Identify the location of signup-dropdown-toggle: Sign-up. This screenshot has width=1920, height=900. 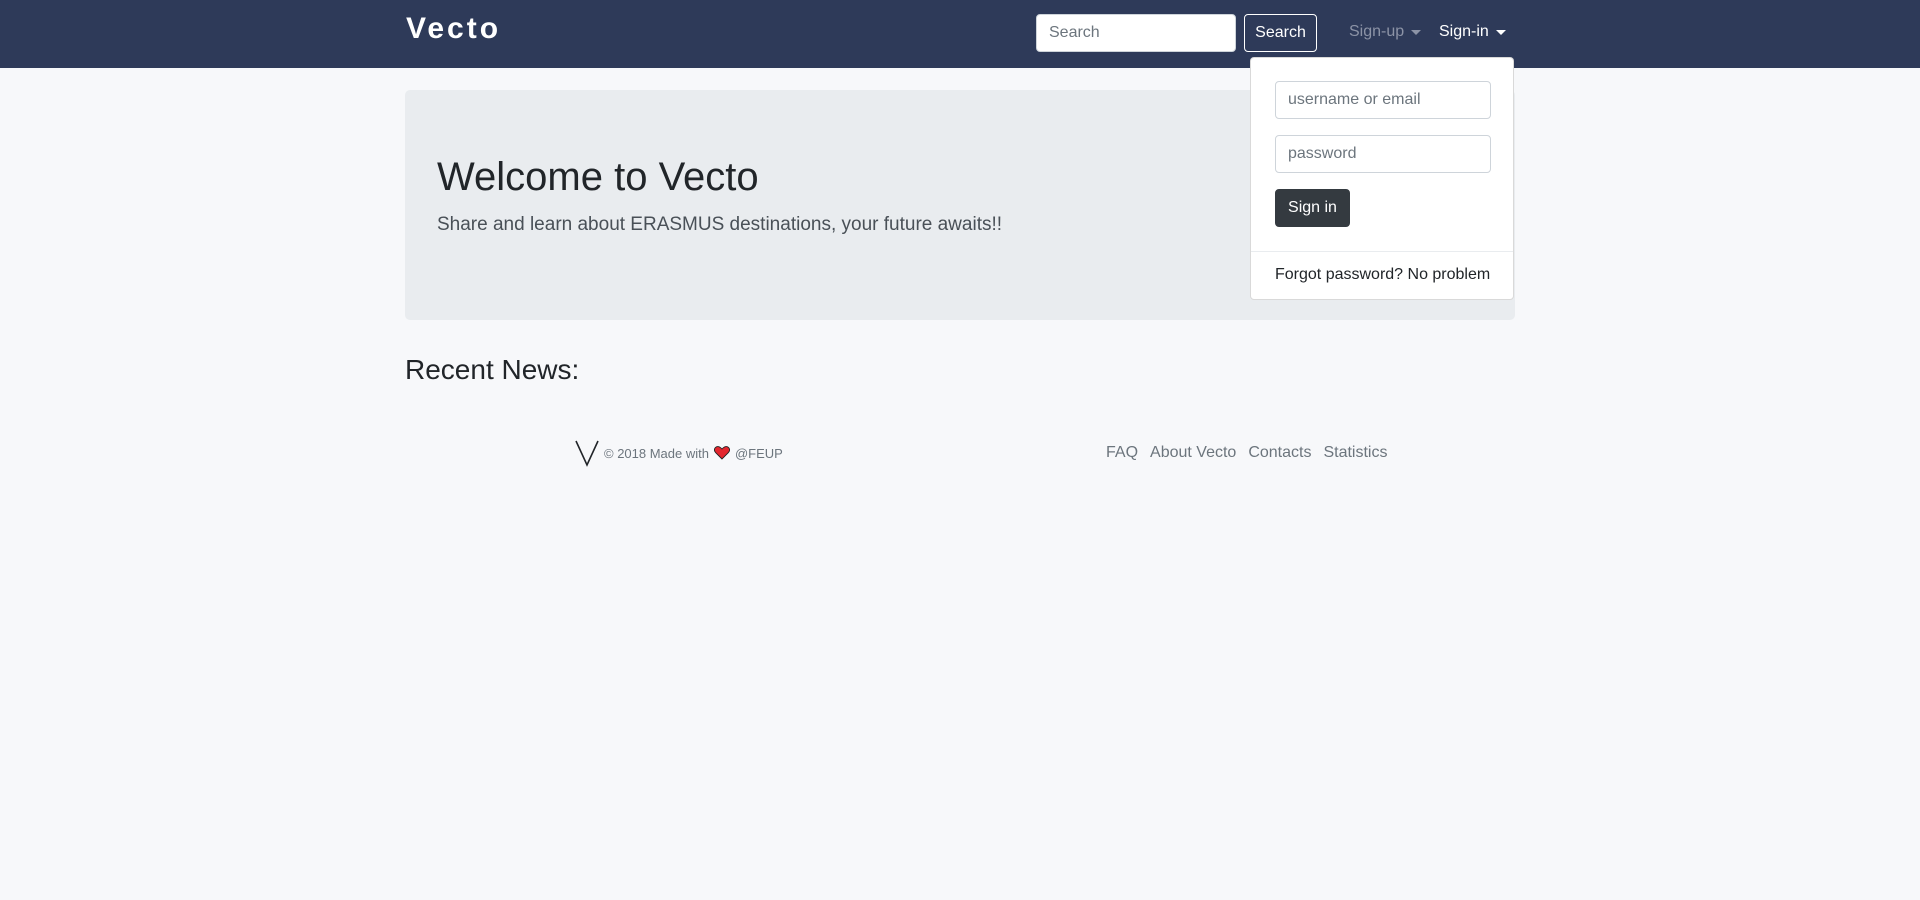
(1385, 32).